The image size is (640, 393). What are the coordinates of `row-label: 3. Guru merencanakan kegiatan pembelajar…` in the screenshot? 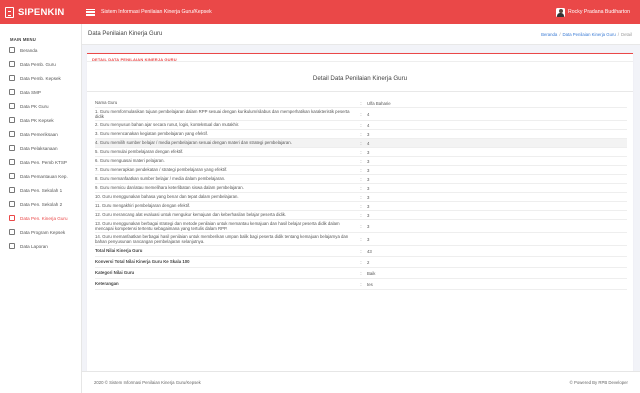 It's located at (151, 134).